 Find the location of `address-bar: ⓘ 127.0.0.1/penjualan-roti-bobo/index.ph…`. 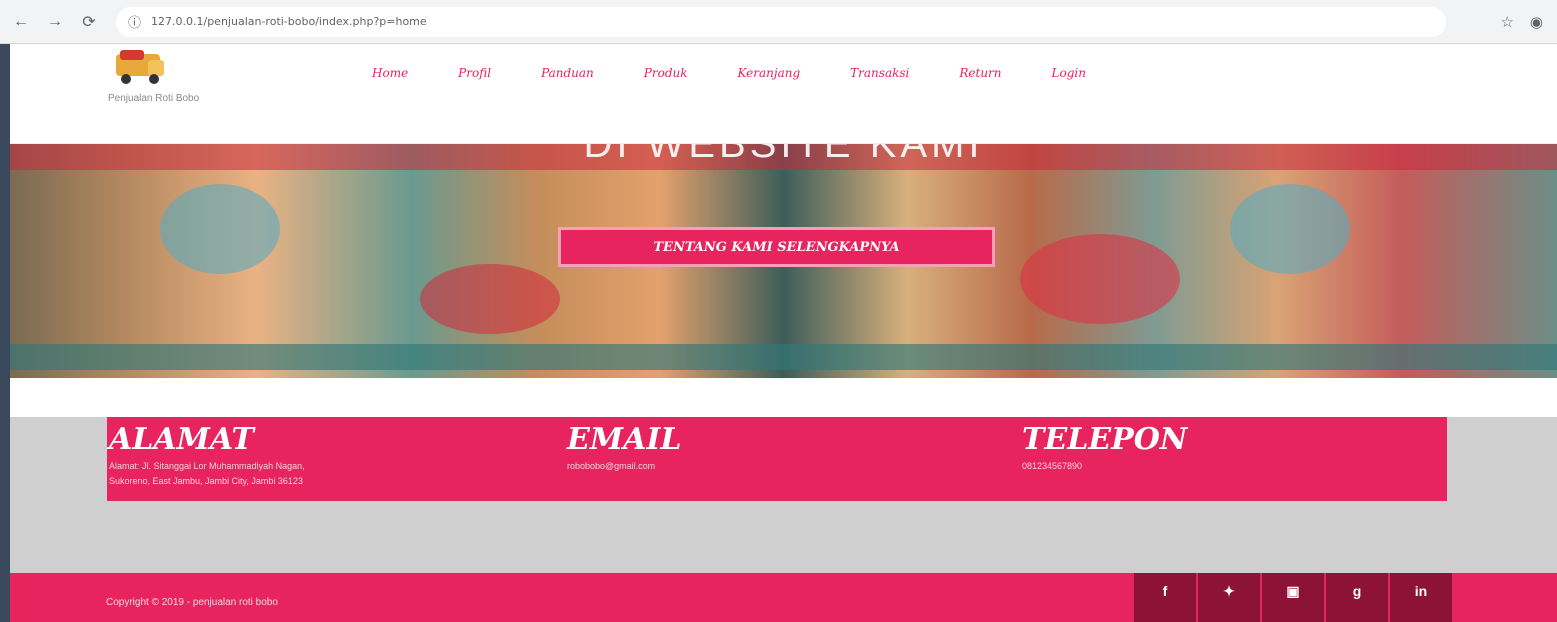

address-bar: ⓘ 127.0.0.1/penjualan-roti-bobo/index.ph… is located at coordinates (781, 21).